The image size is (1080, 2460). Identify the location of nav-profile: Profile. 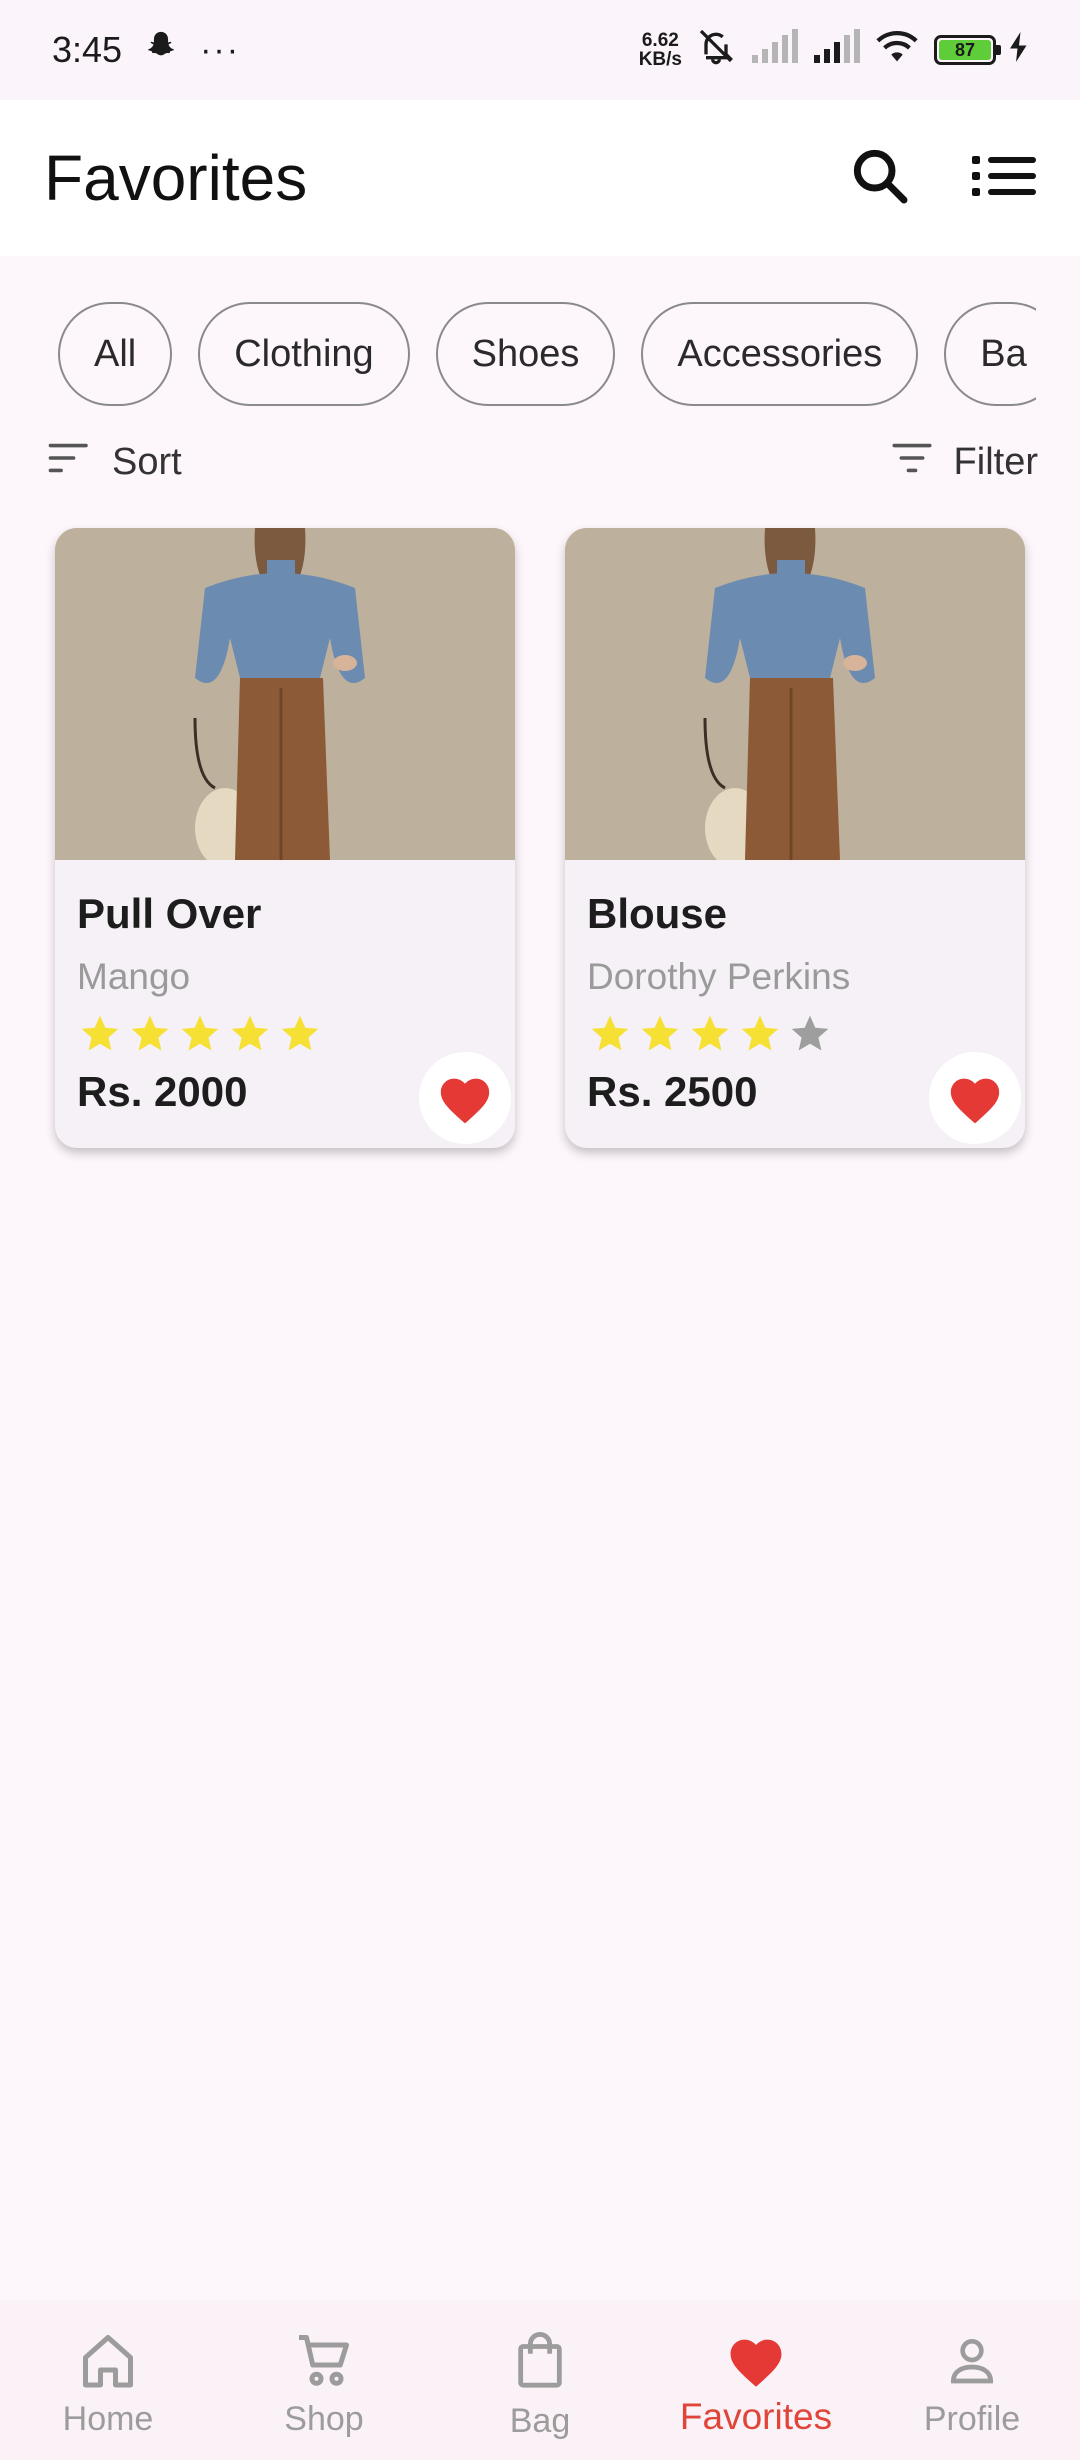
(972, 2380).